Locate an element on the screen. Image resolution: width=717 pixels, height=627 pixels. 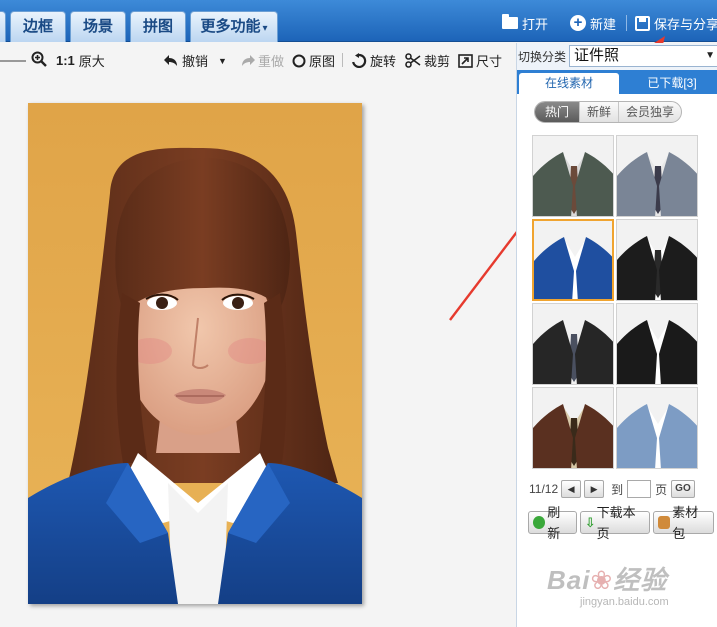
filter-new-label: 新鲜 is located at coordinates (599, 112).